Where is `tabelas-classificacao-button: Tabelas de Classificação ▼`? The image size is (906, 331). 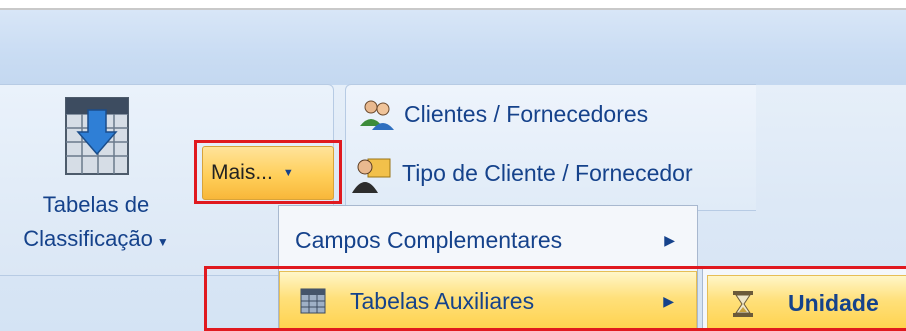
tabelas-classificacao-button: Tabelas de Classificação ▼ is located at coordinates (101, 175).